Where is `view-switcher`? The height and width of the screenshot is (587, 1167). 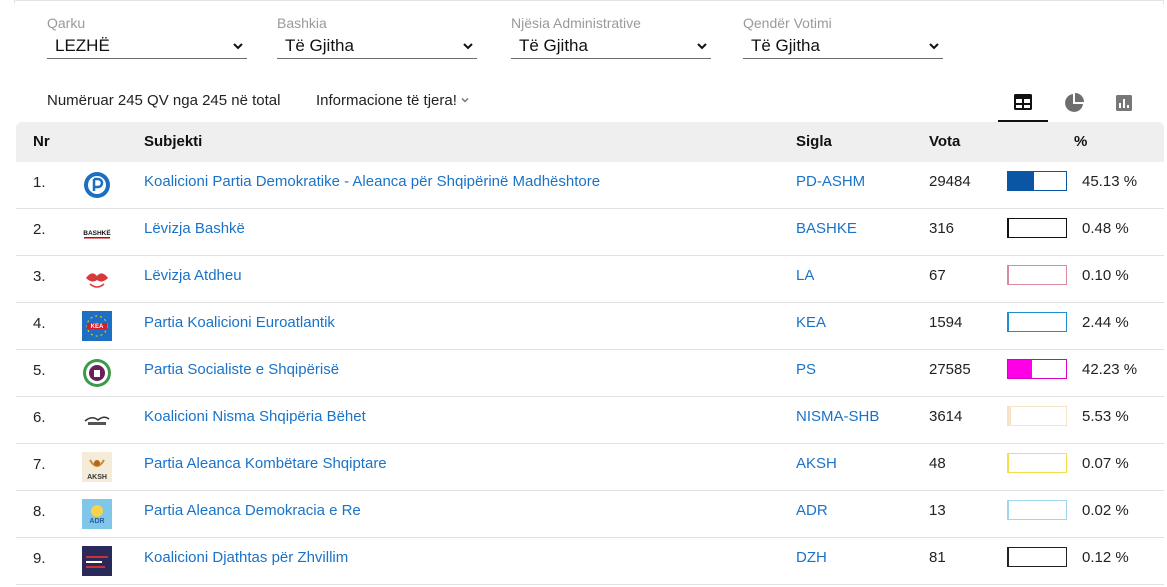 view-switcher is located at coordinates (1074, 103).